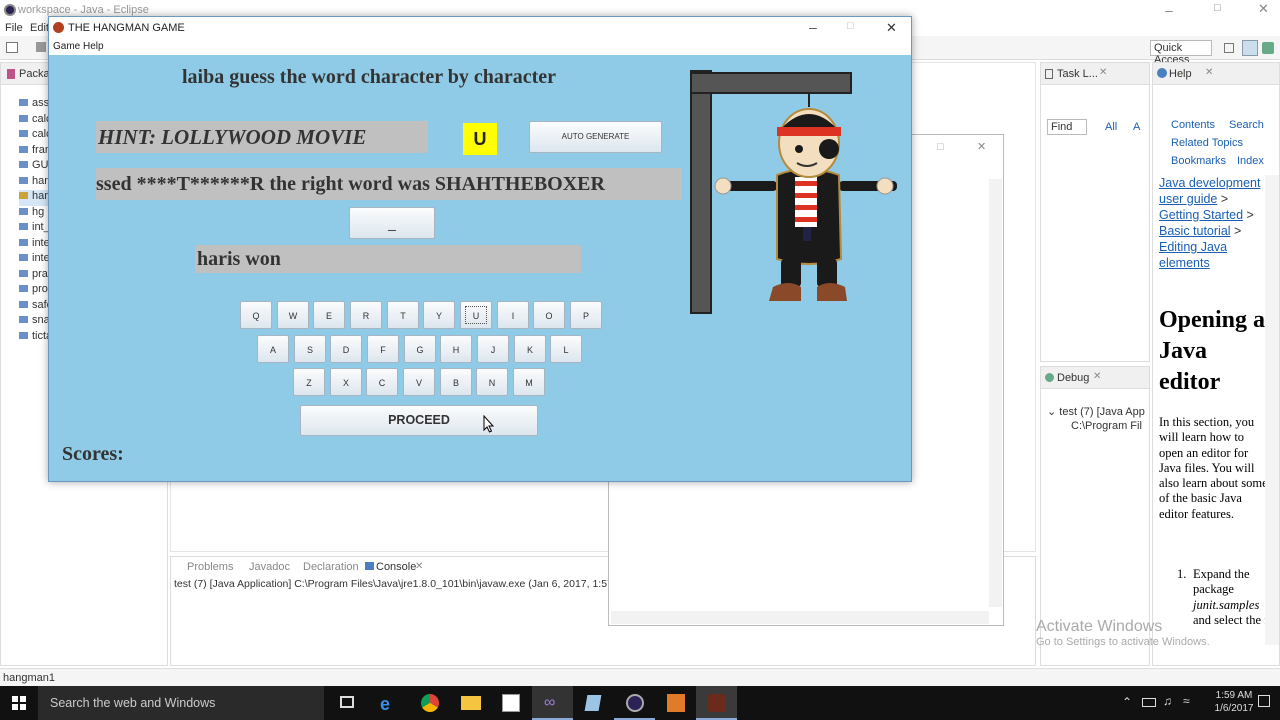 The width and height of the screenshot is (1280, 720). Describe the element at coordinates (383, 349) in the screenshot. I see `key-f: F` at that location.